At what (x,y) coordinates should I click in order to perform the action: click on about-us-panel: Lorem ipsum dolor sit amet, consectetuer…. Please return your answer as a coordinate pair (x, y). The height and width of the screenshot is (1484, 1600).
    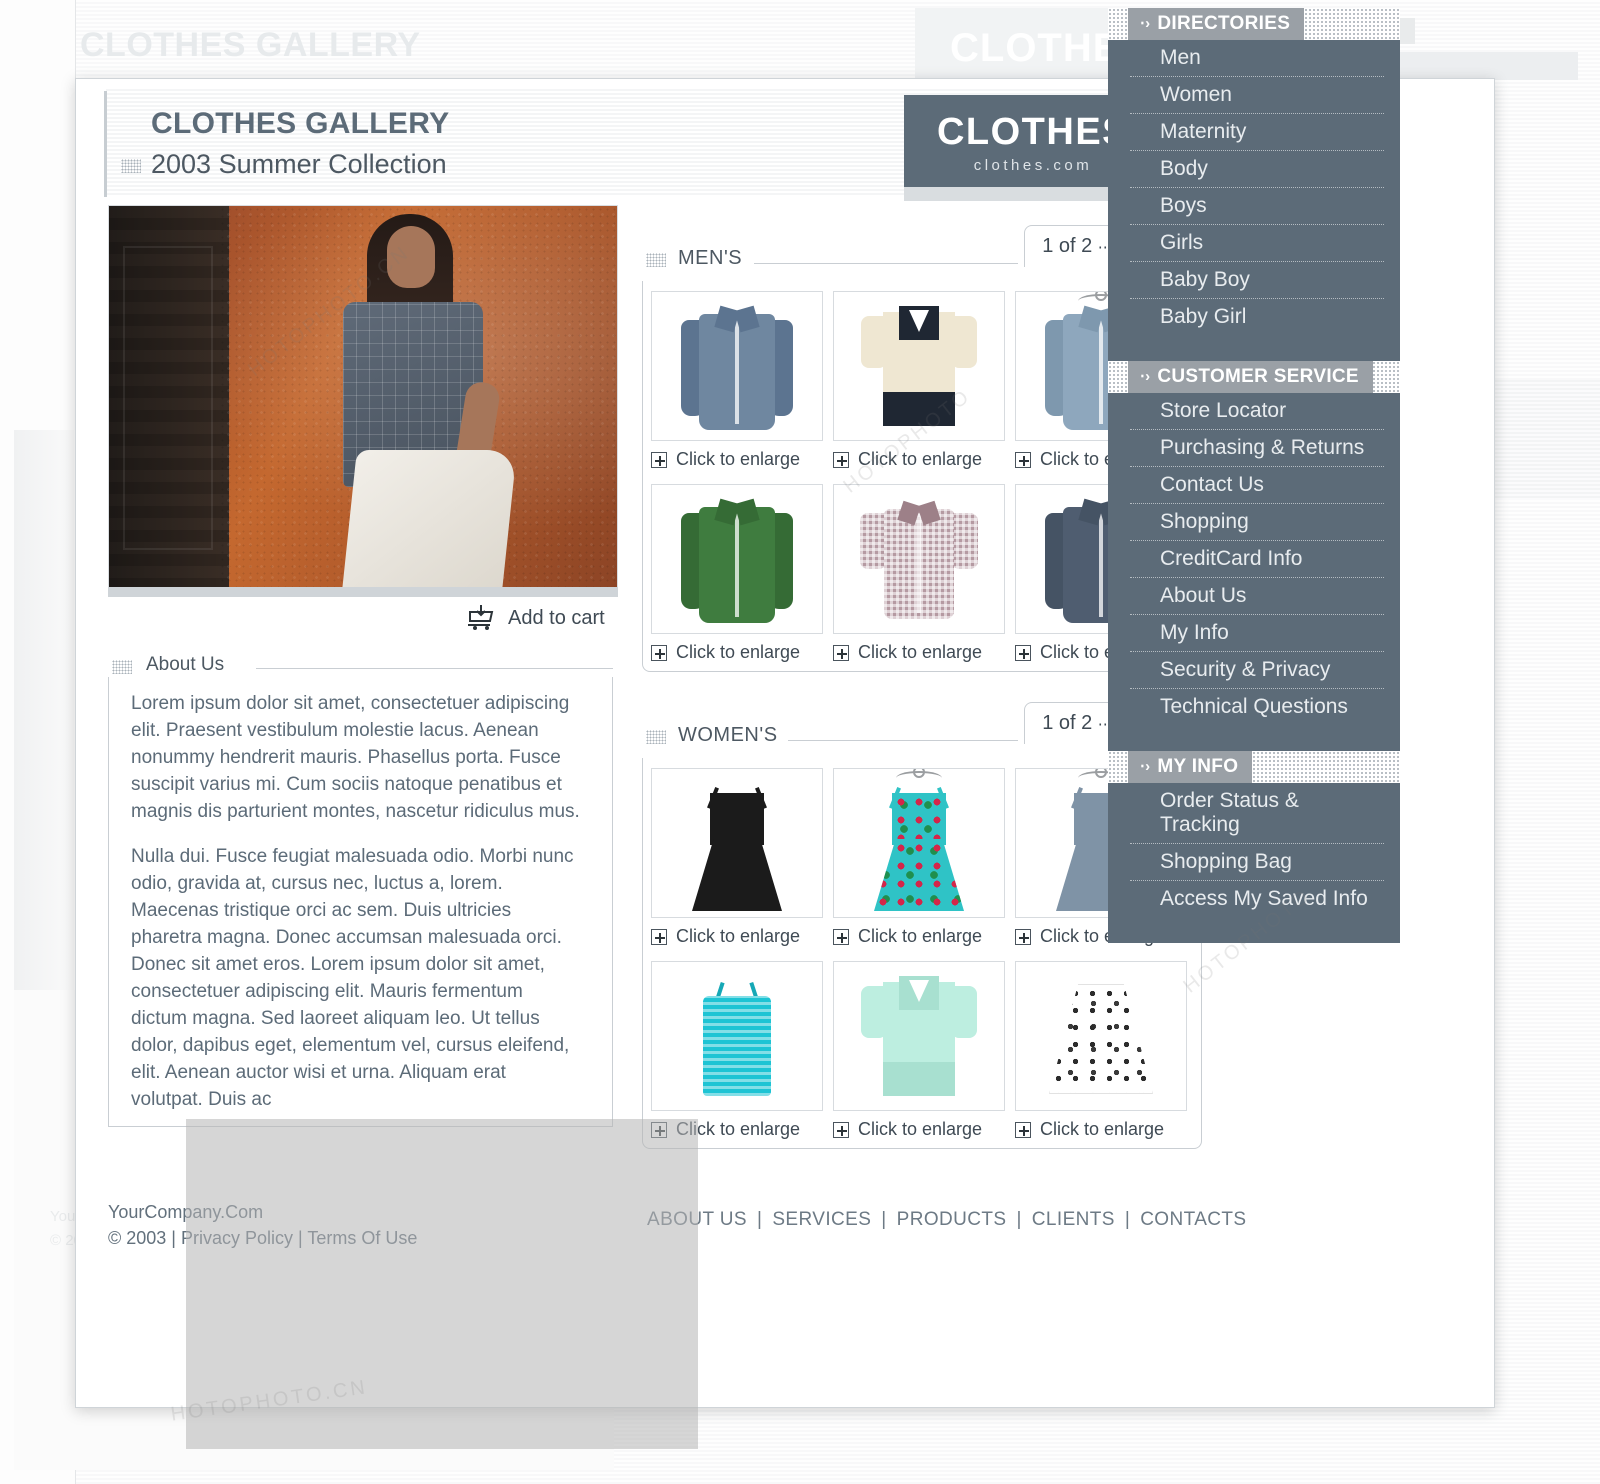
    Looking at the image, I should click on (360, 902).